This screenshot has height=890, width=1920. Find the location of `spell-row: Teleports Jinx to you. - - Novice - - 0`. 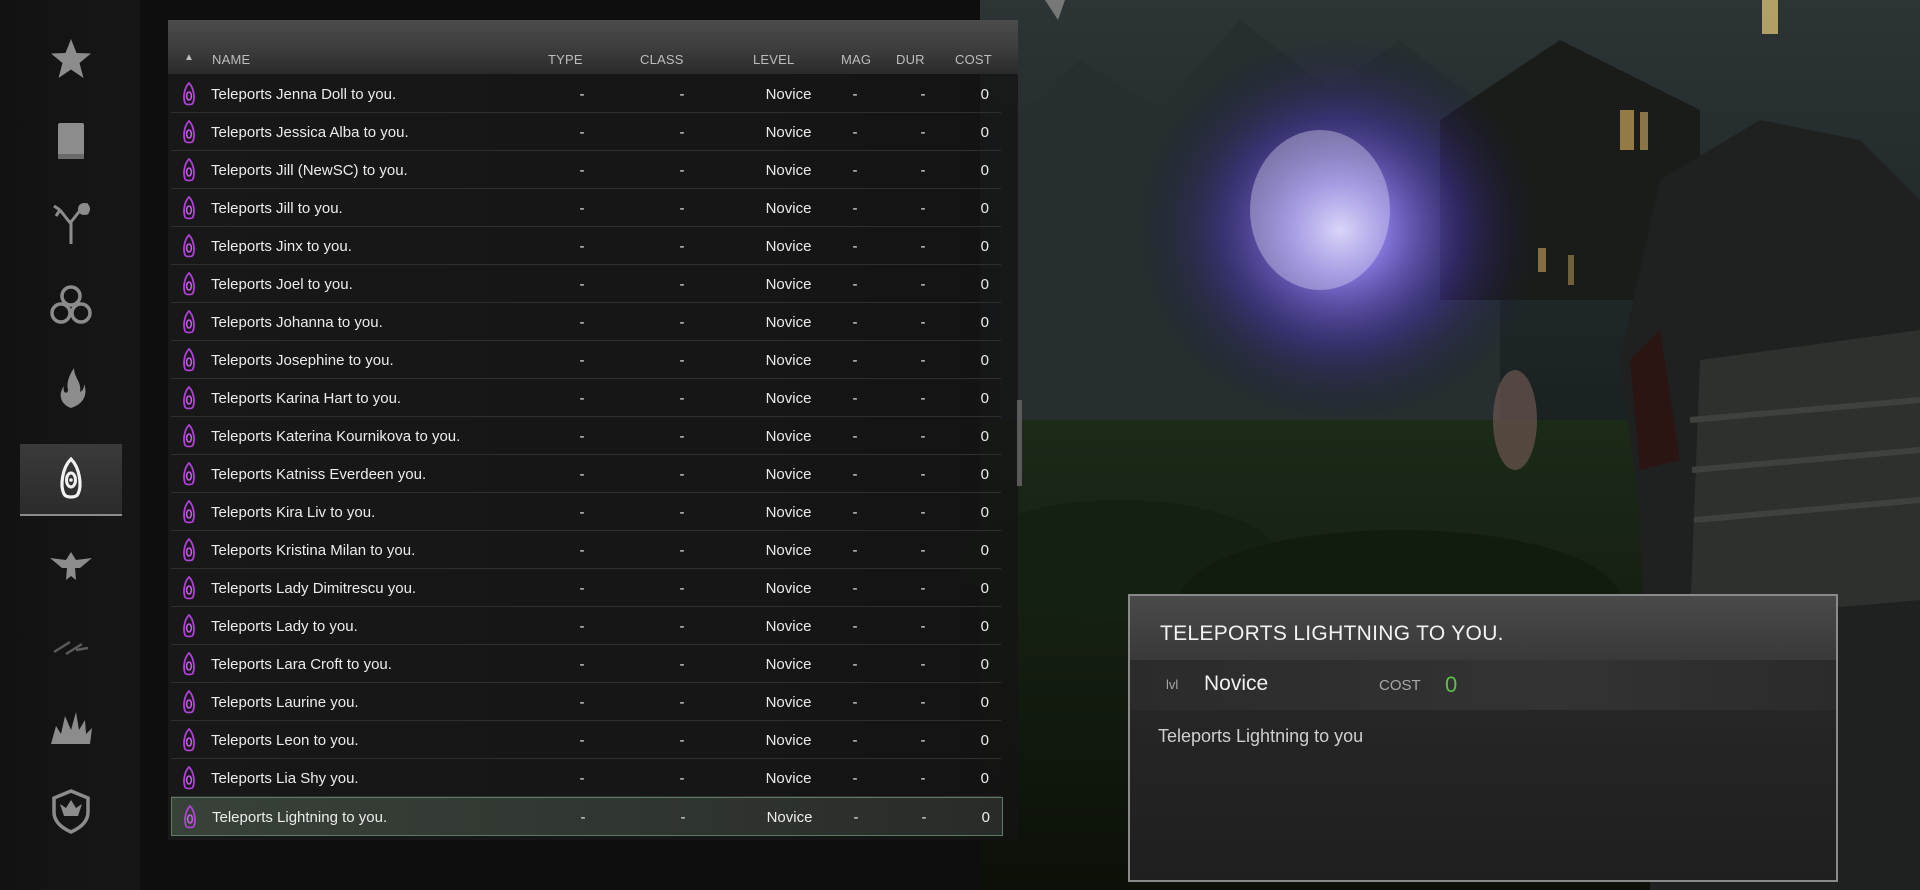

spell-row: Teleports Jinx to you. - - Novice - - 0 is located at coordinates (586, 246).